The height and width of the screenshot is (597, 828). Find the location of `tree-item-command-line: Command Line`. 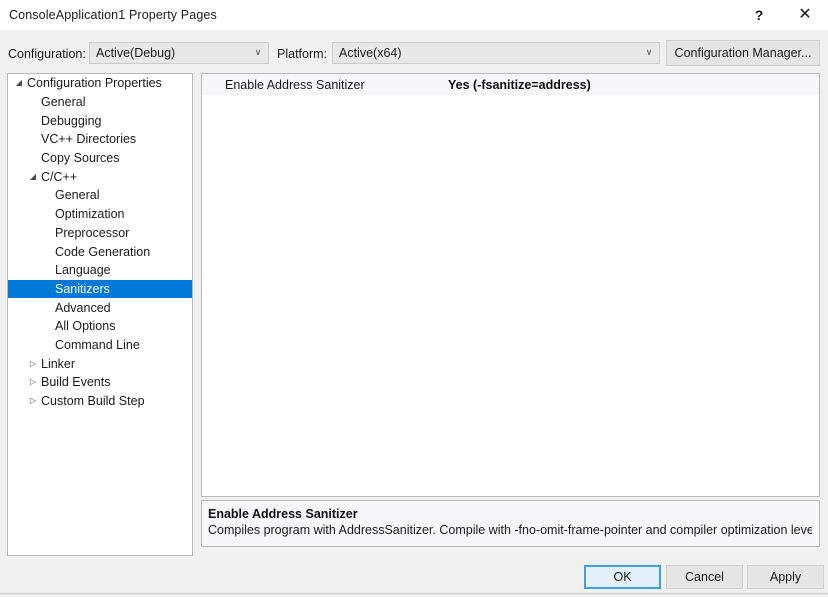

tree-item-command-line: Command Line is located at coordinates (100, 345).